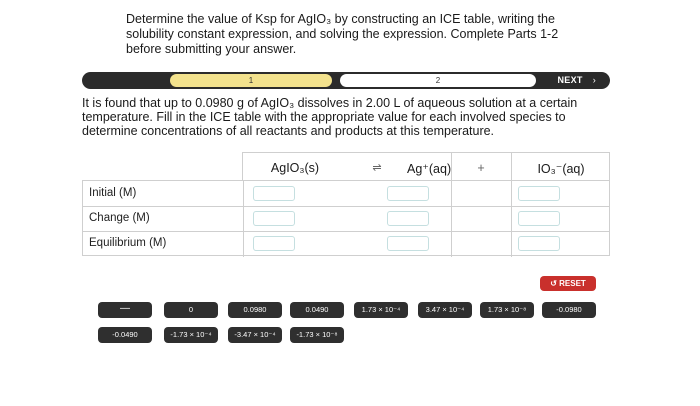 The height and width of the screenshot is (406, 700). I want to click on answer-tile: -0.0490, so click(125, 335).